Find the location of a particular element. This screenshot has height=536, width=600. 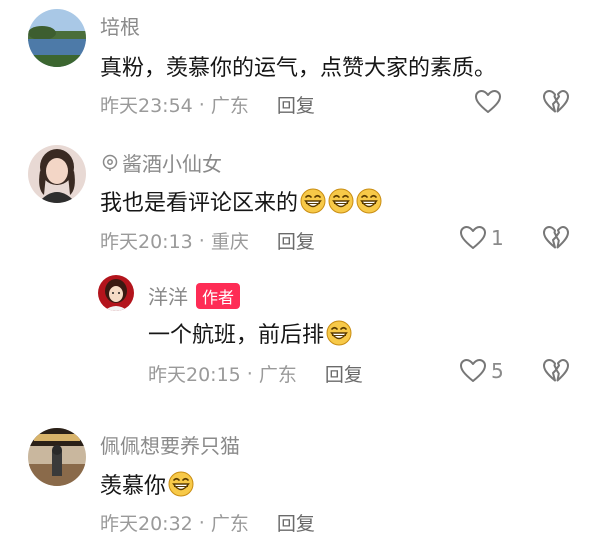

lake-landscape-avatar is located at coordinates (57, 38).